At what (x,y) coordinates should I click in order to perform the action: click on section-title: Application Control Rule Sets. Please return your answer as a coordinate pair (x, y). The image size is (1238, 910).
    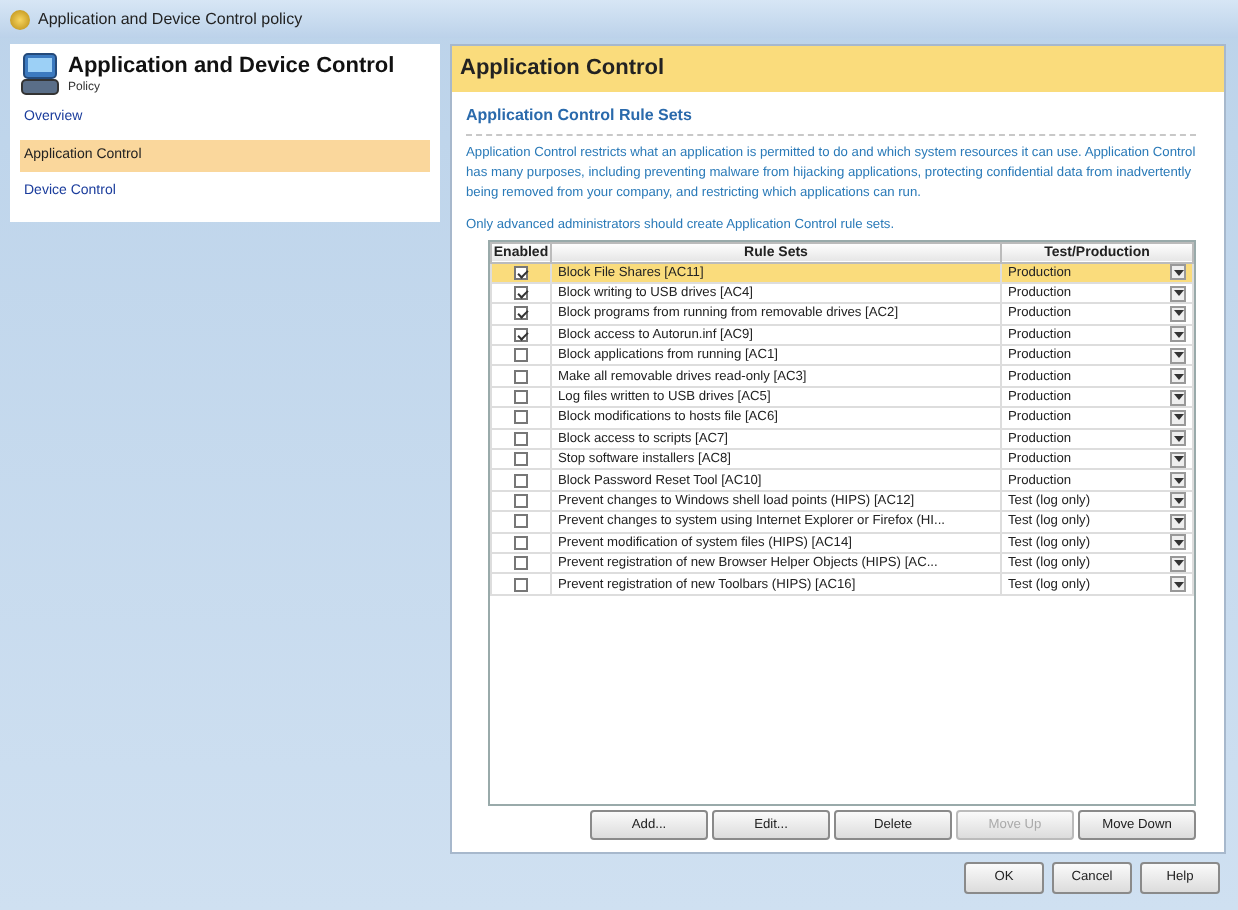
    Looking at the image, I should click on (831, 119).